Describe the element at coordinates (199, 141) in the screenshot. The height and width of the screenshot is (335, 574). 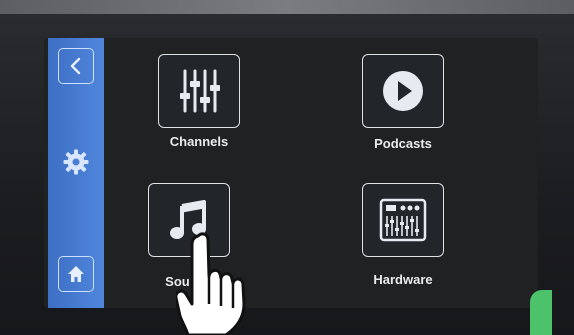
I see `channels-label: Channels` at that location.